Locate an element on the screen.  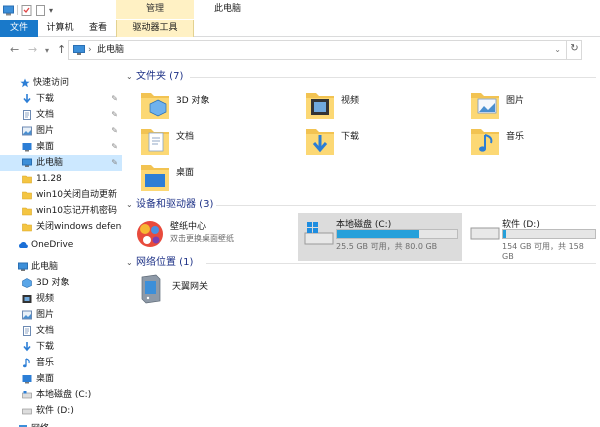
folder-documents: 文档 is located at coordinates (220, 141).